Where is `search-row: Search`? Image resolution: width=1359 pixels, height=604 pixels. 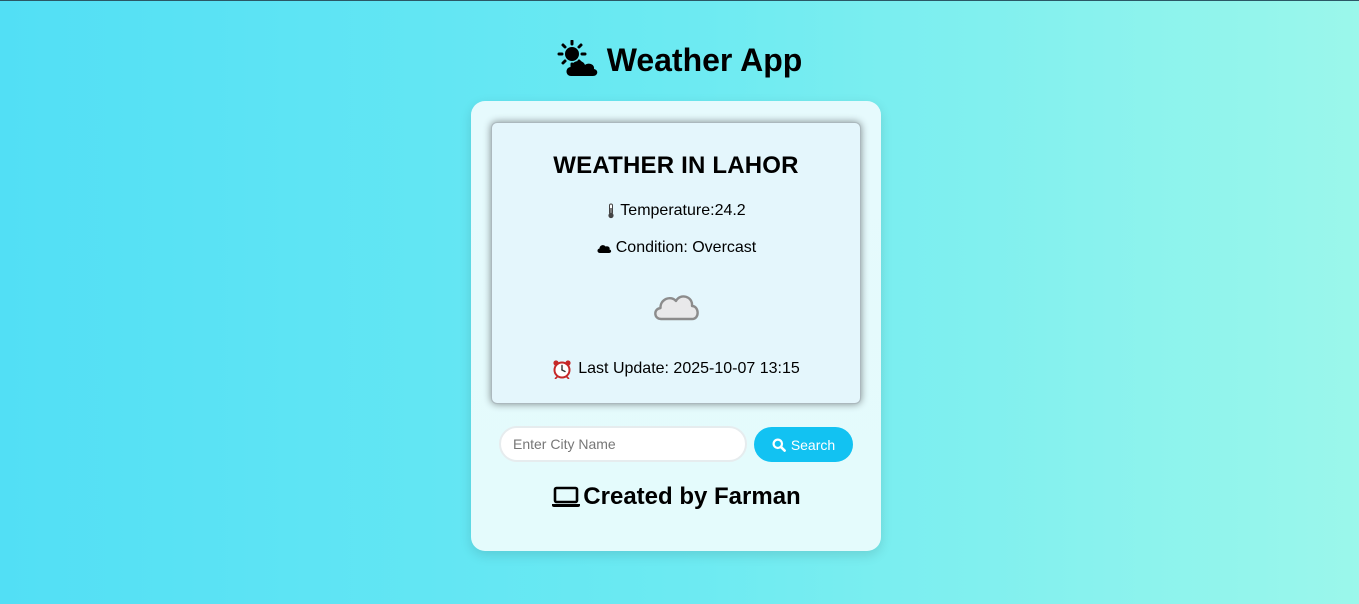 search-row: Search is located at coordinates (676, 445).